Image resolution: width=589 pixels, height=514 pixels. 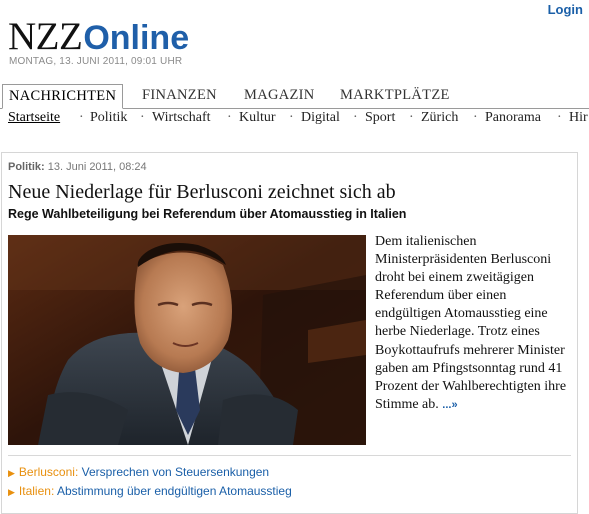 I want to click on nav-zuerich: Zürich, so click(x=439, y=118).